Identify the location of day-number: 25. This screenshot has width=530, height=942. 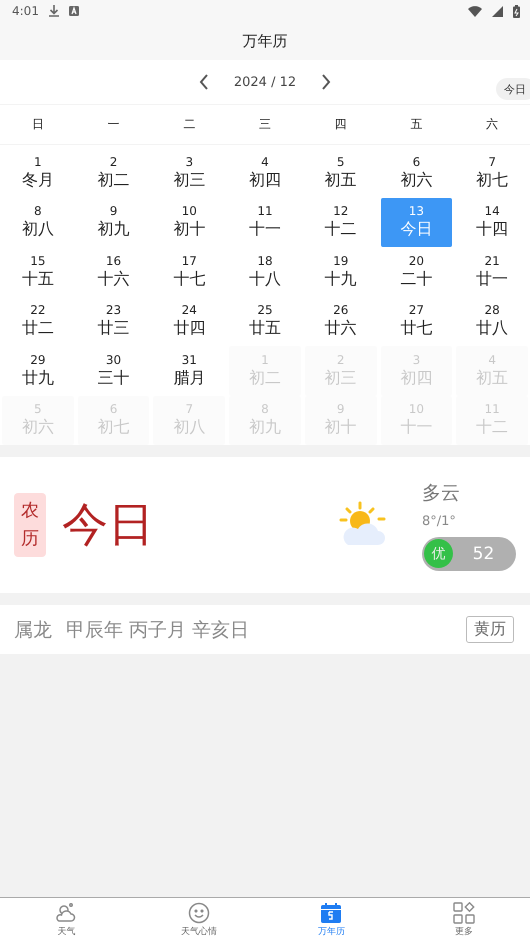
(265, 310).